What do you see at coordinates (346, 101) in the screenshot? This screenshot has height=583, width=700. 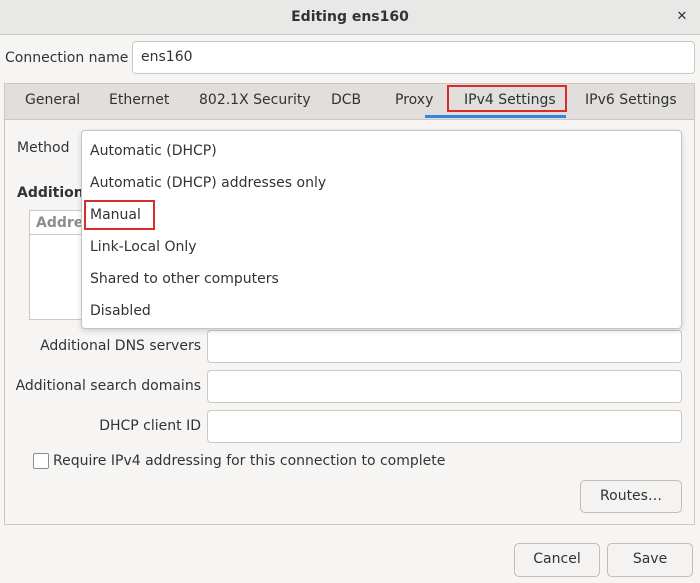 I see `tab-dcb: DCB` at bounding box center [346, 101].